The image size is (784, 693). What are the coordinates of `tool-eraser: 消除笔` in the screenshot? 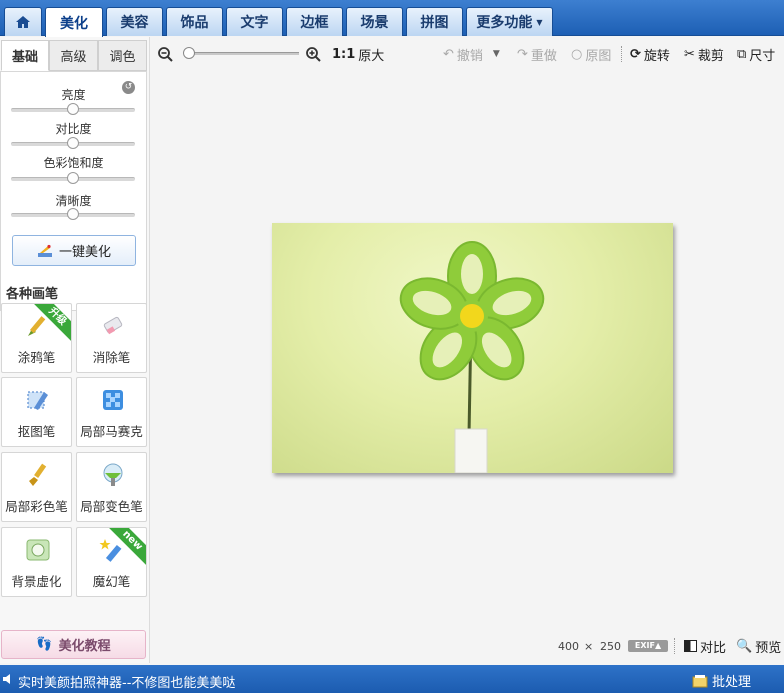 It's located at (111, 338).